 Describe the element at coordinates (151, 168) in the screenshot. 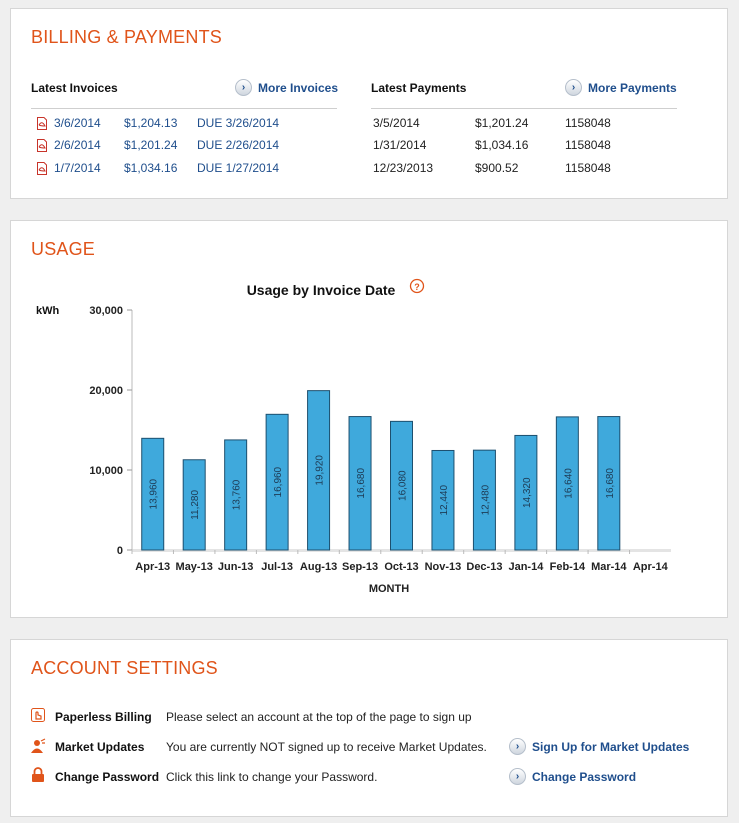

I see `invoice-amount: $1,034.16` at that location.